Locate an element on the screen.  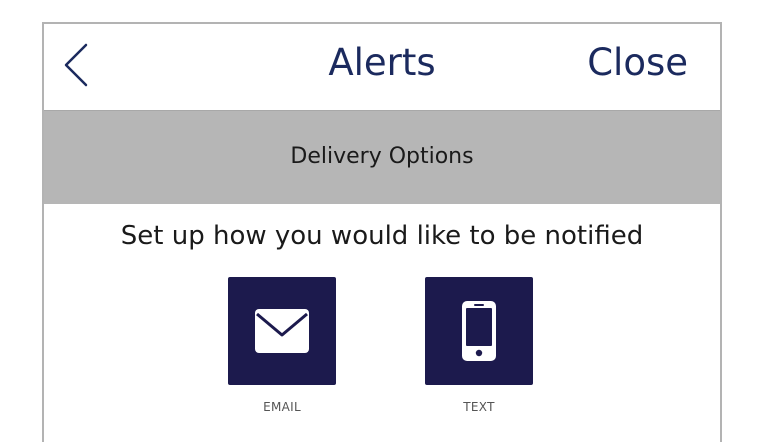
email-option-button: EMAIL is located at coordinates (282, 346).